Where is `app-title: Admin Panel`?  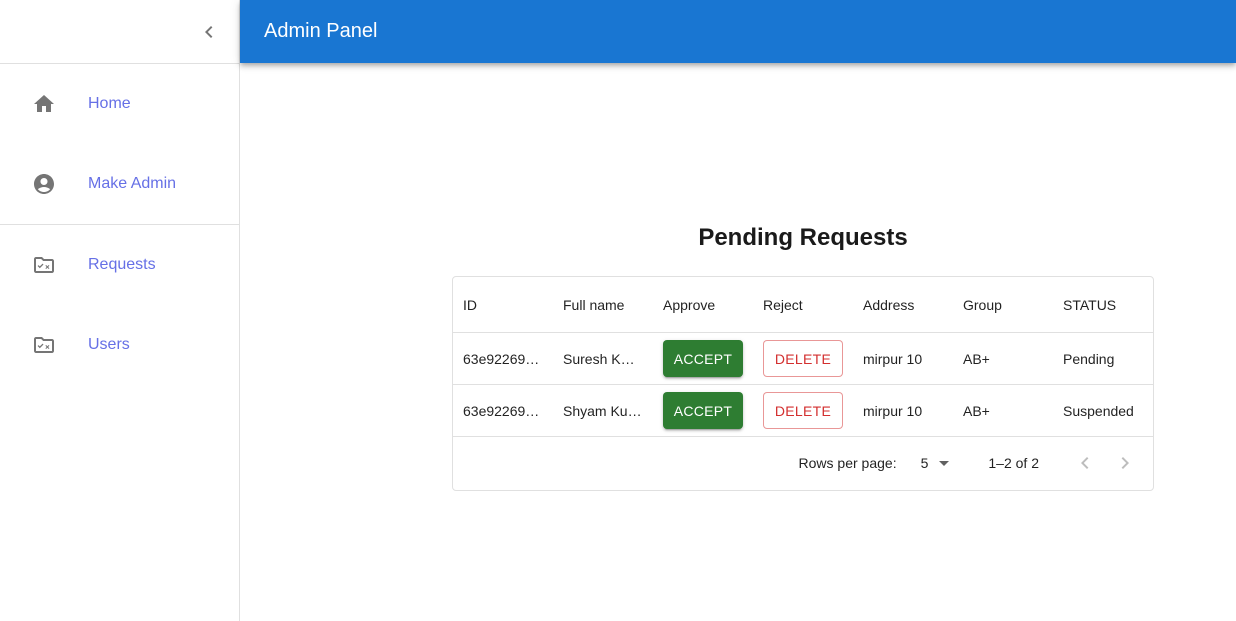
app-title: Admin Panel is located at coordinates (321, 31).